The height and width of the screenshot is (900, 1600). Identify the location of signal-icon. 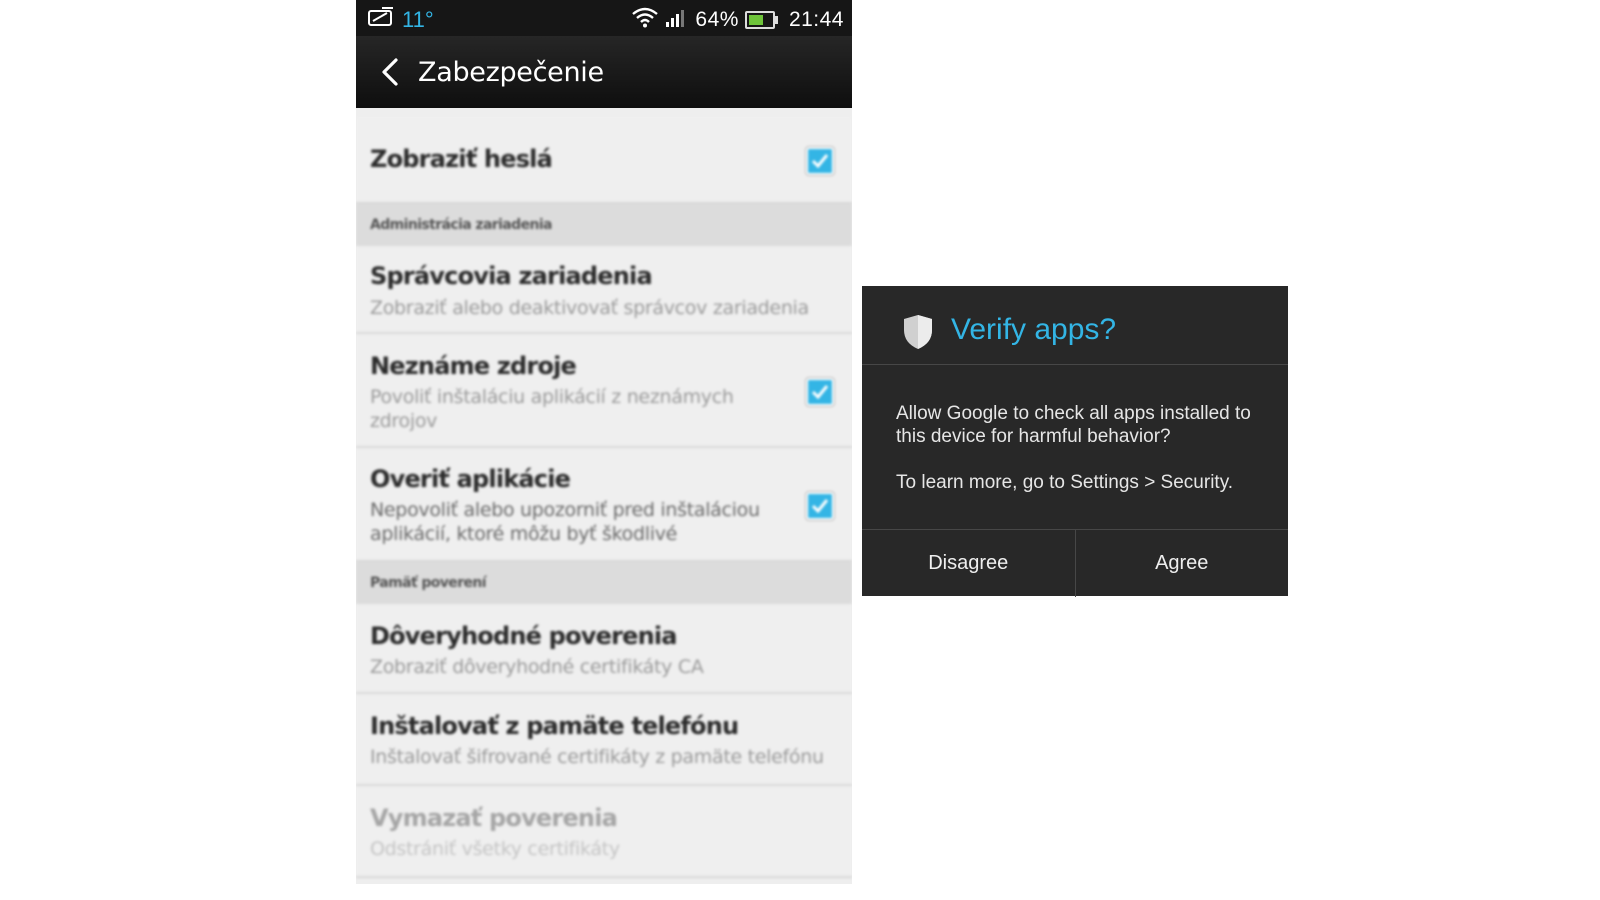
(677, 19).